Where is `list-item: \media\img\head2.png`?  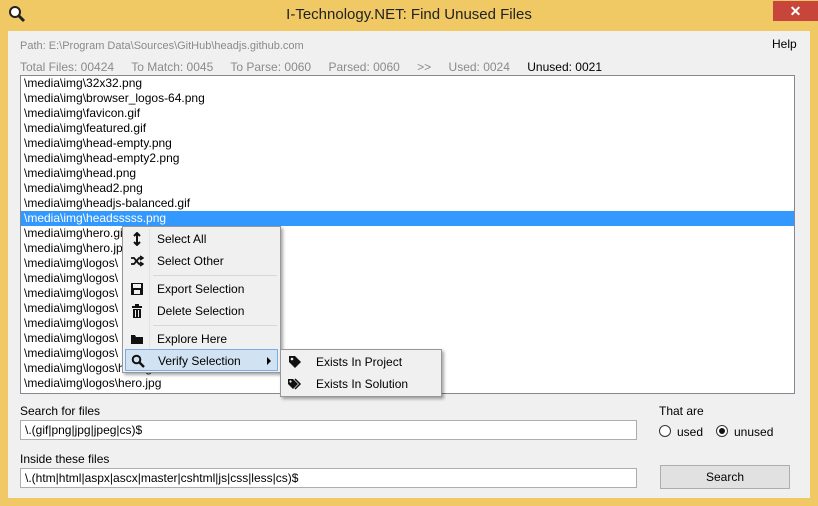 list-item: \media\img\head2.png is located at coordinates (407, 188).